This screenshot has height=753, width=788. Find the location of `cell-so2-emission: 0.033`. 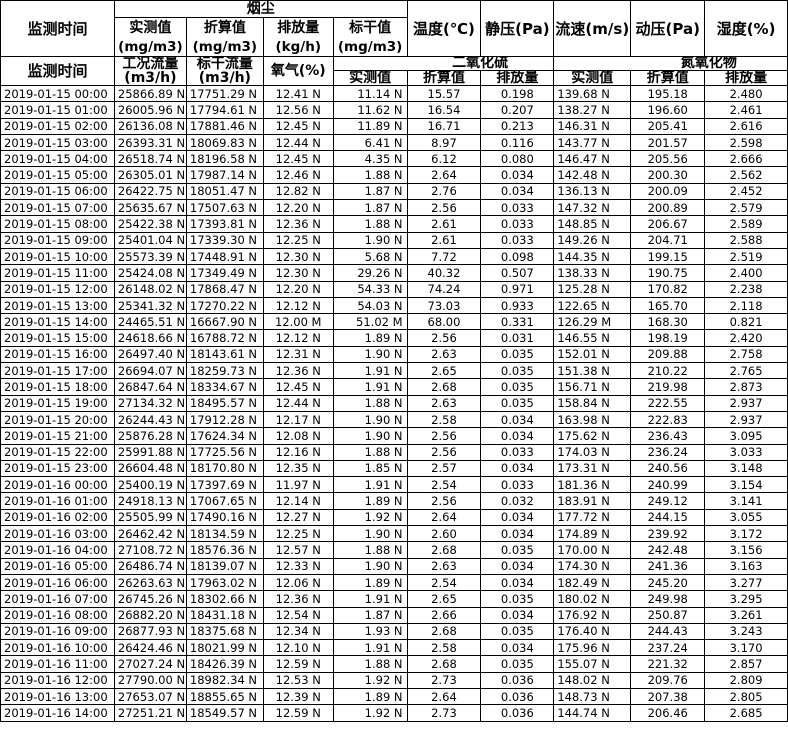

cell-so2-emission: 0.033 is located at coordinates (517, 452).